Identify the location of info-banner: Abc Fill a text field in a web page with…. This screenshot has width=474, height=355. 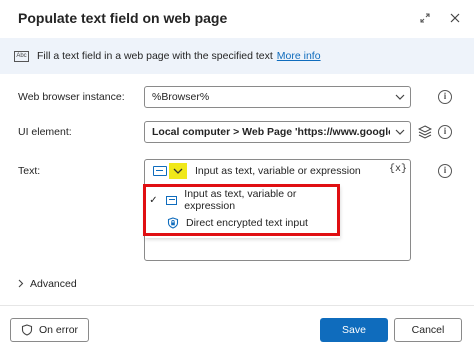
(237, 56).